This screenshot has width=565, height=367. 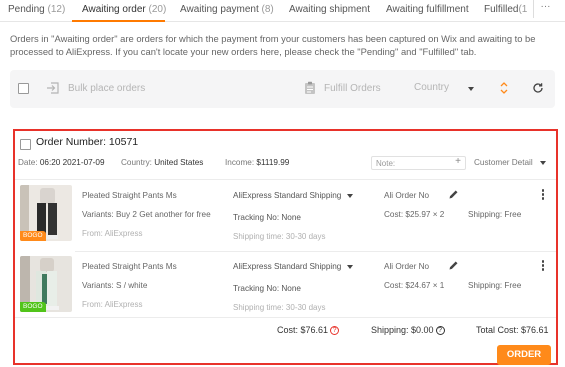 I want to click on customer-detail-dropdown: Customer Detail, so click(x=510, y=162).